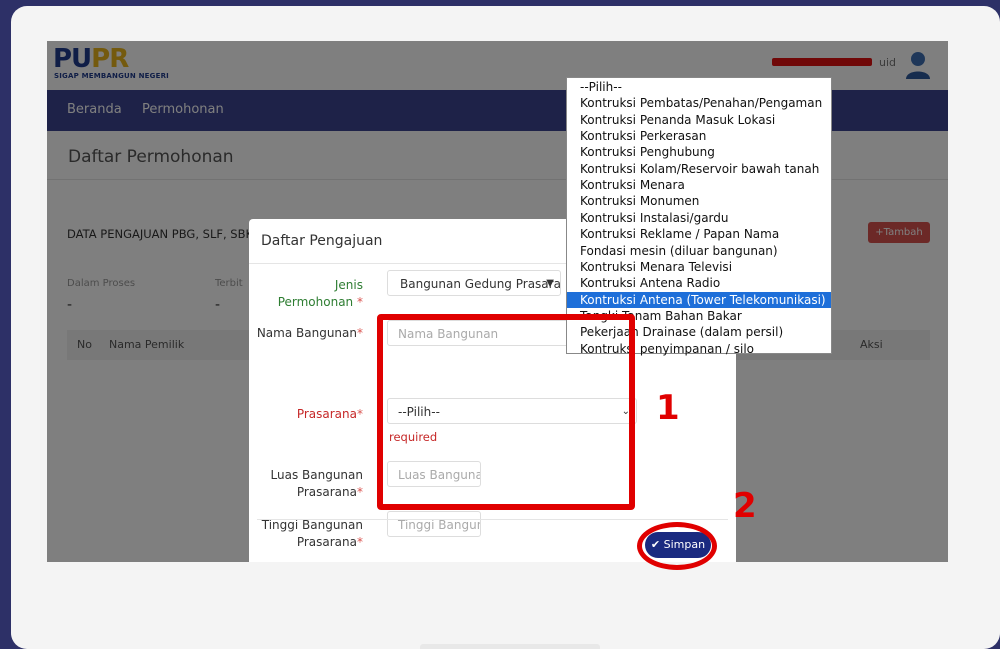 This screenshot has width=1000, height=649. Describe the element at coordinates (699, 251) in the screenshot. I see `dropdown-option: Fondasi mesin (diluar bangunan)` at that location.